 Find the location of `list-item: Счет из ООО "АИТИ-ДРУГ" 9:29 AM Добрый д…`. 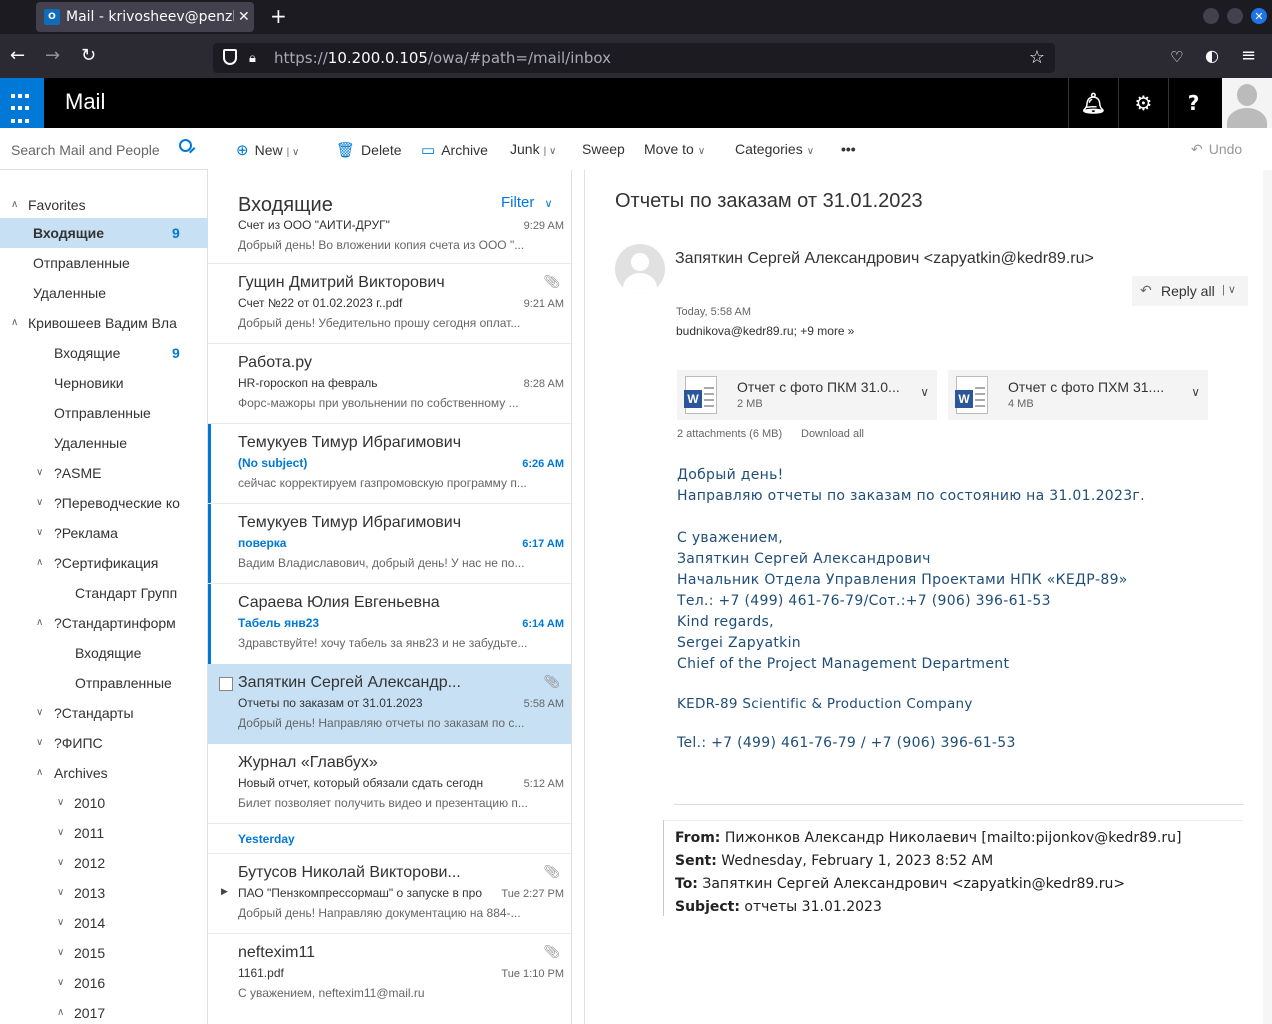

list-item: Счет из ООО "АИТИ-ДРУГ" 9:29 AM Добрый д… is located at coordinates (389, 223).